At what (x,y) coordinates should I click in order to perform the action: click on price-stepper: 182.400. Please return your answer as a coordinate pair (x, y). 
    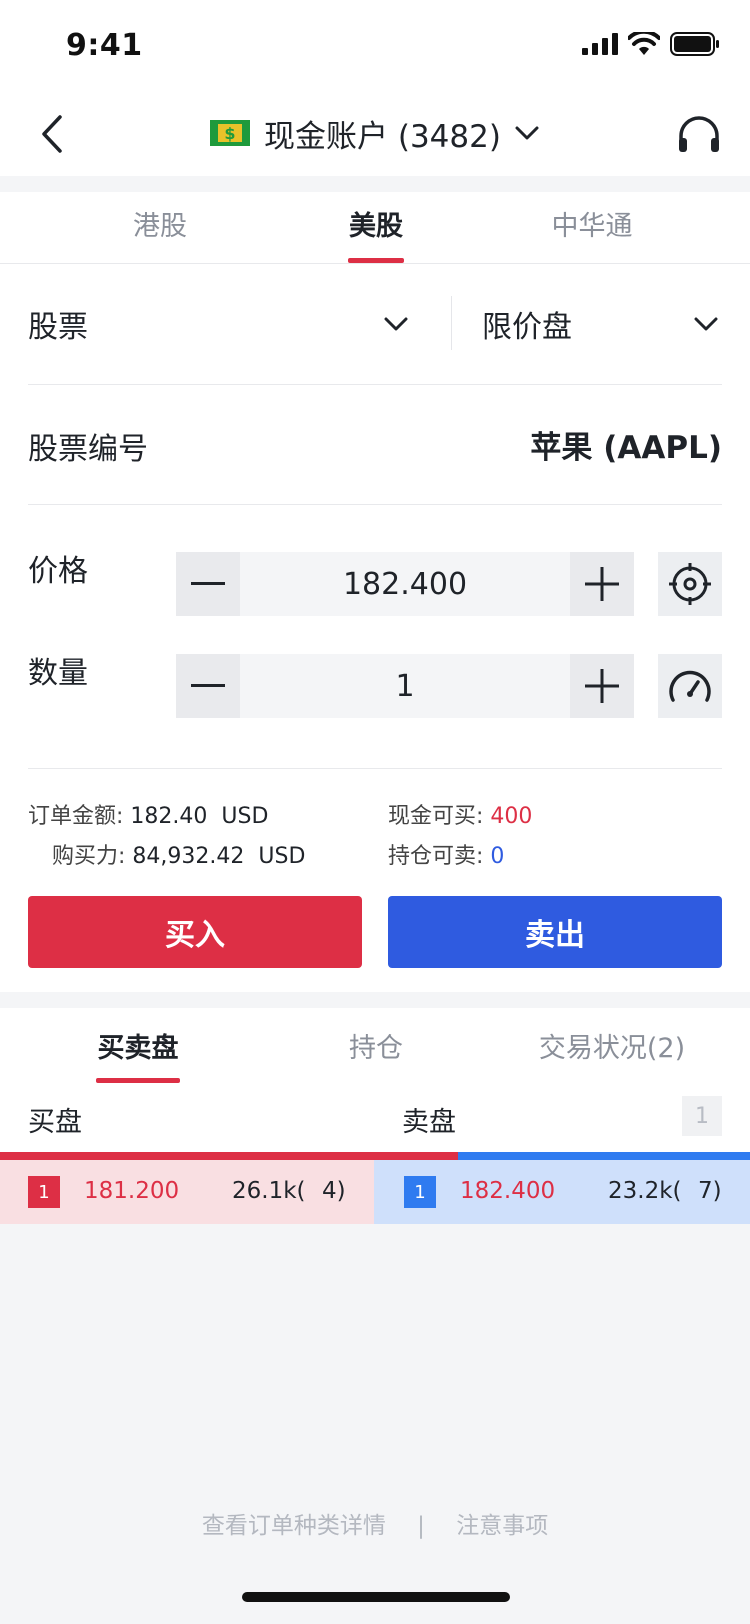
    Looking at the image, I should click on (405, 584).